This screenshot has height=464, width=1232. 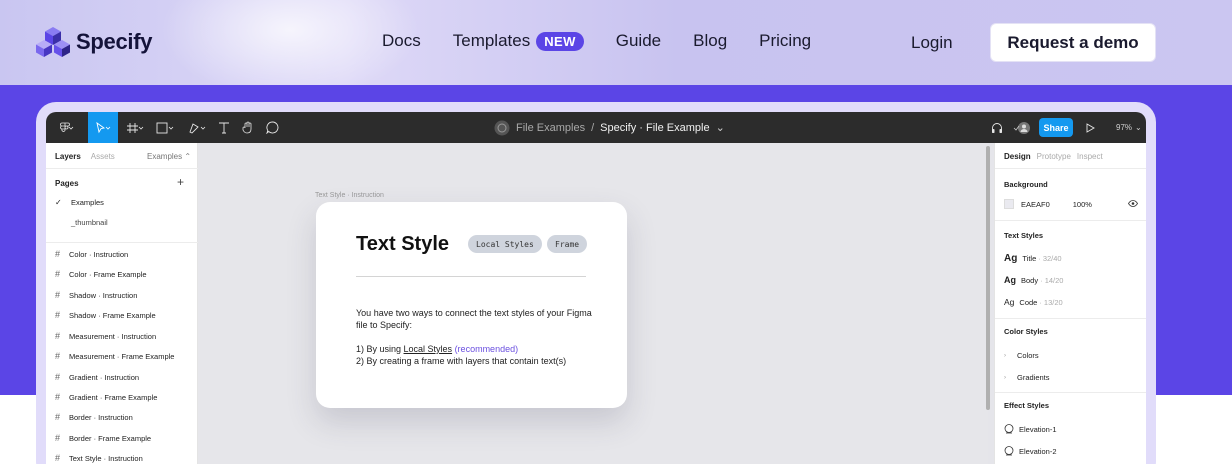 I want to click on checkmark-icon: ✓, so click(x=58, y=202).